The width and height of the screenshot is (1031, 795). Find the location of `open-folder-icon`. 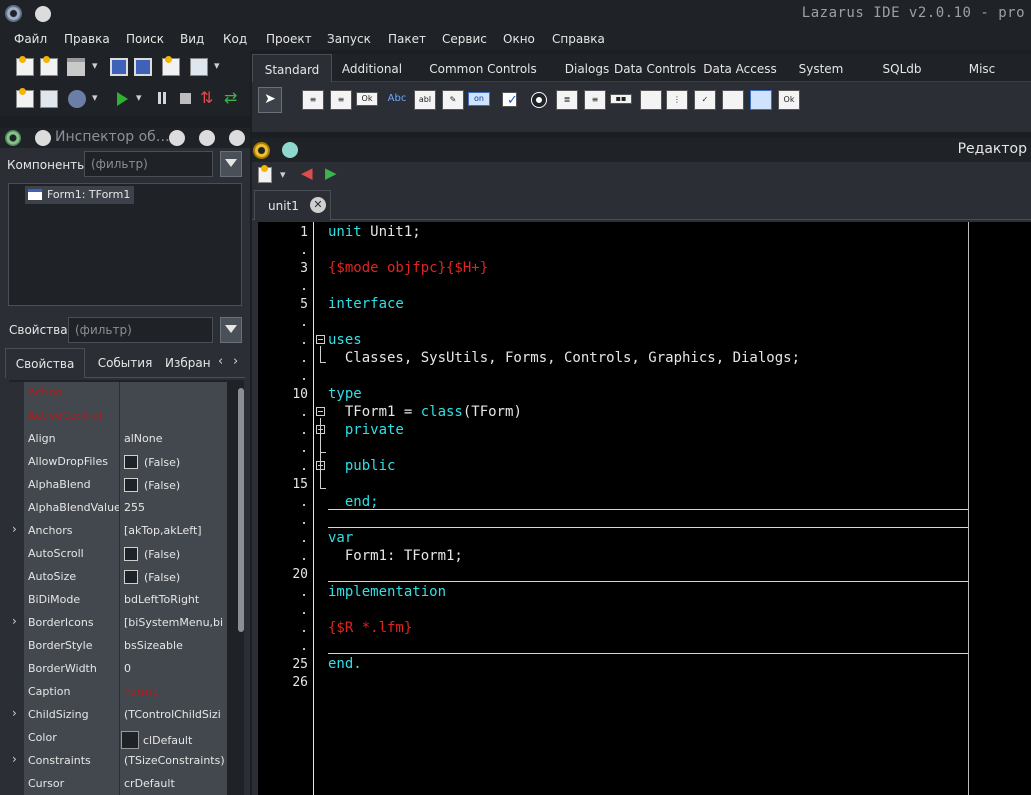

open-folder-icon is located at coordinates (76, 67).